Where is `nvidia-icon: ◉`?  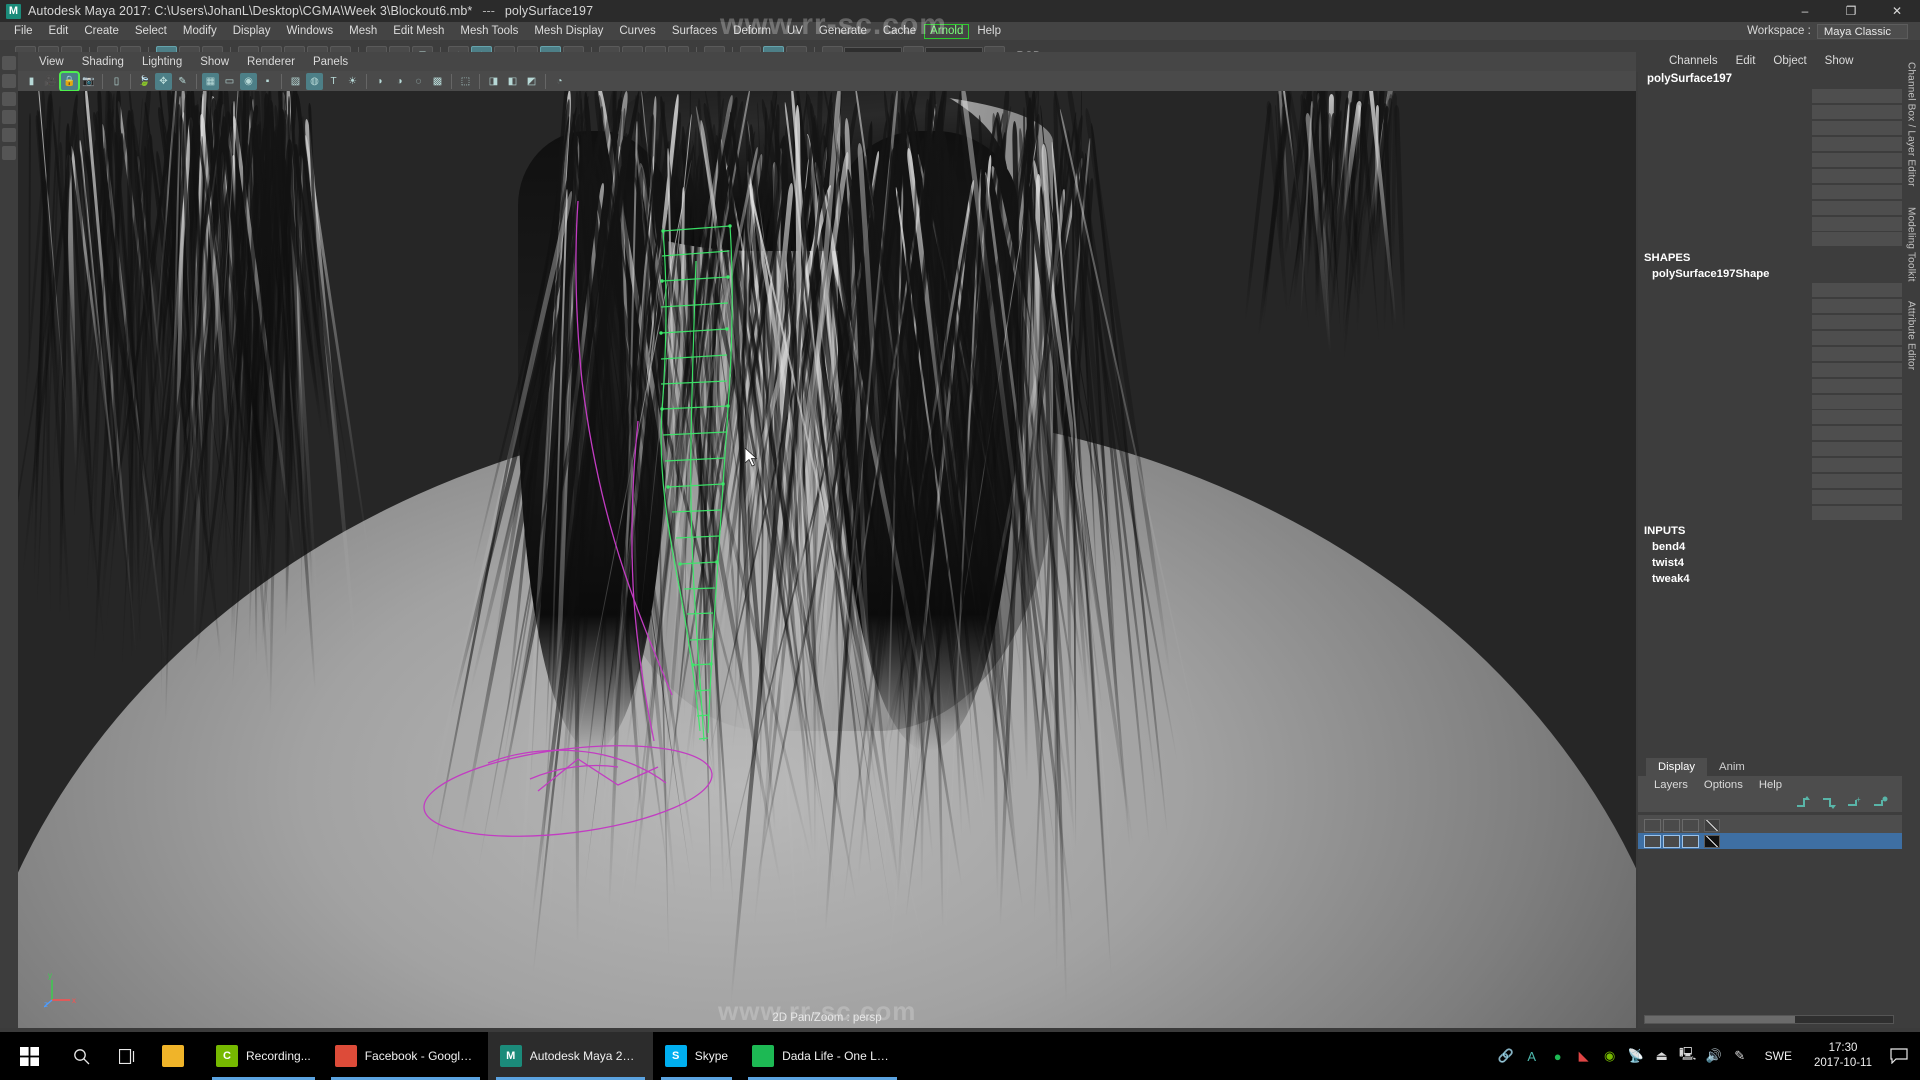
nvidia-icon: ◉ is located at coordinates (1610, 1056).